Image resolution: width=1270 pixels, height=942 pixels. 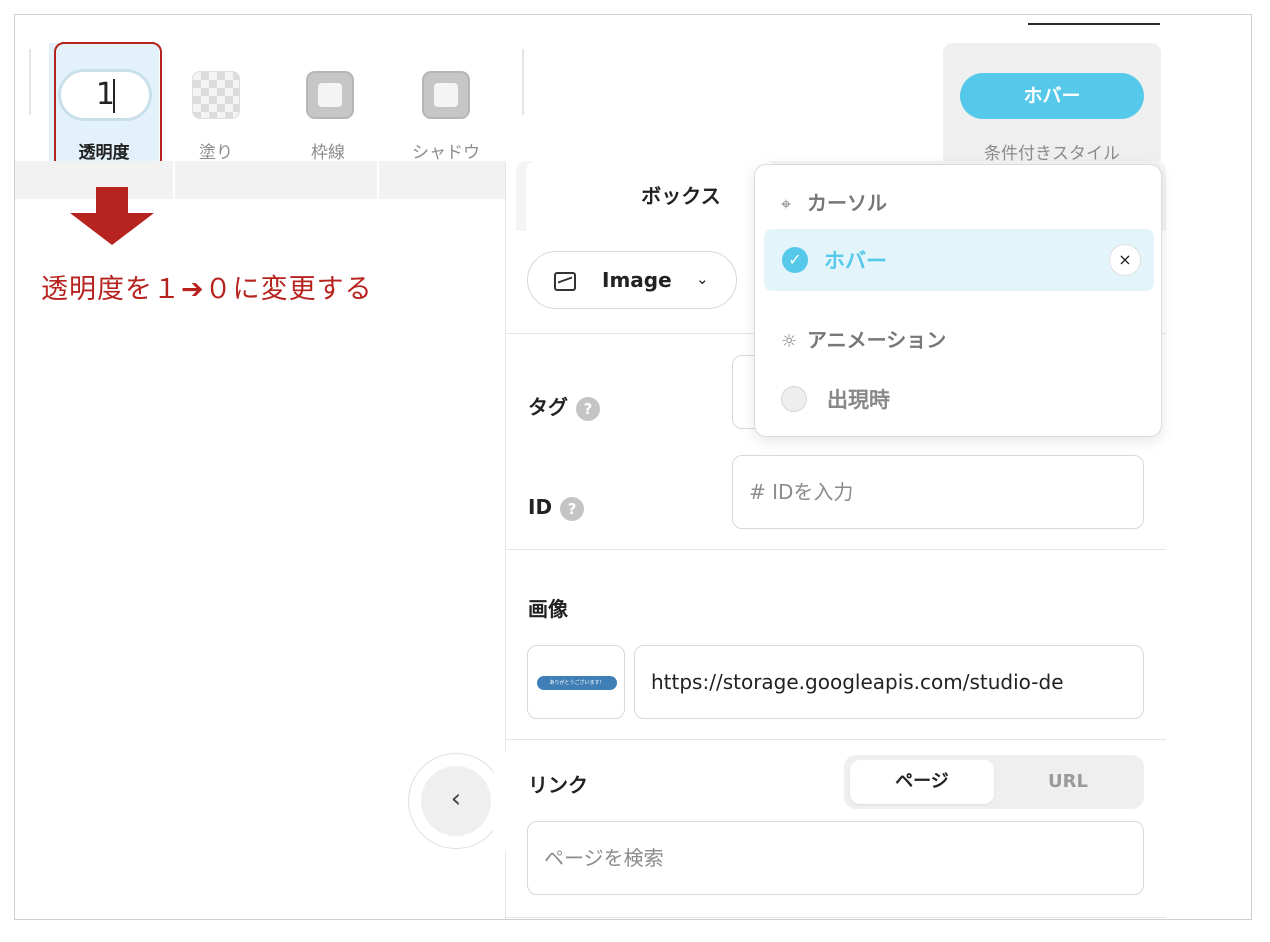 I want to click on thumbnail-preview: ありがとうございます！, so click(x=577, y=683).